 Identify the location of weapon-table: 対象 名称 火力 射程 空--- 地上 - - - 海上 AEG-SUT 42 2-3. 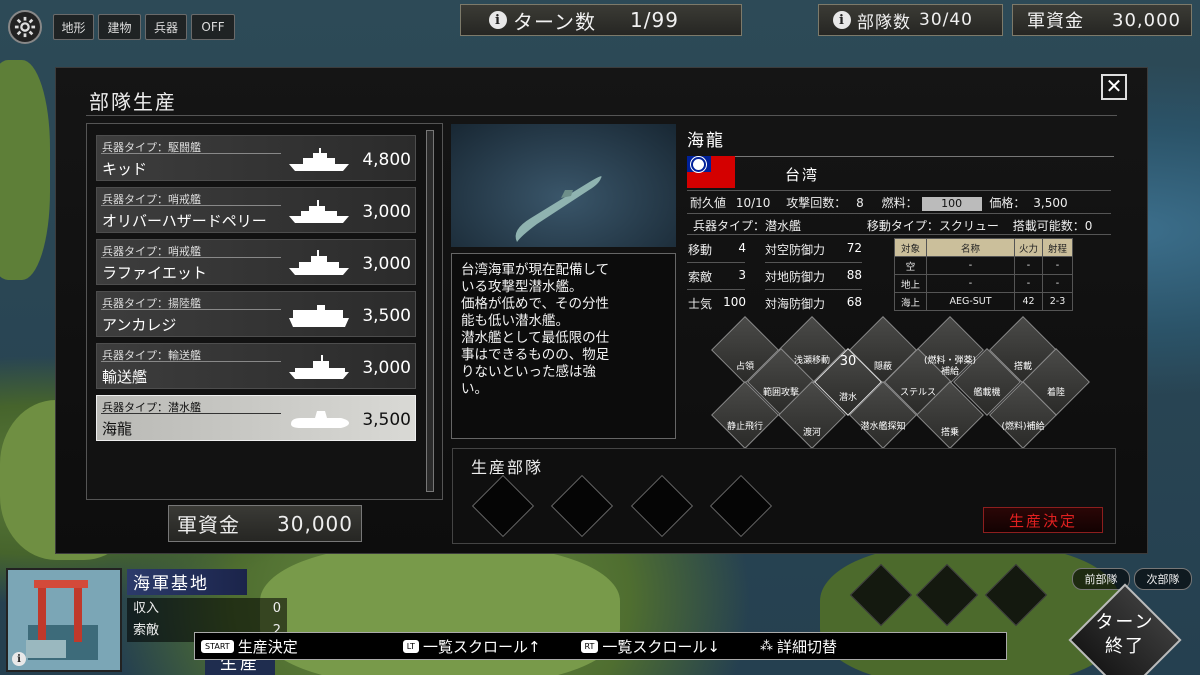
(983, 274).